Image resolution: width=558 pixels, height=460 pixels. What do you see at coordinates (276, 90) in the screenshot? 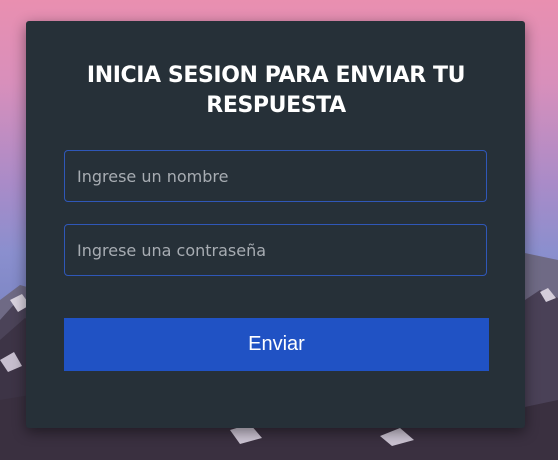
I see `form-title: INICIA SESION PARA ENVIAR TU RESPUESTA` at bounding box center [276, 90].